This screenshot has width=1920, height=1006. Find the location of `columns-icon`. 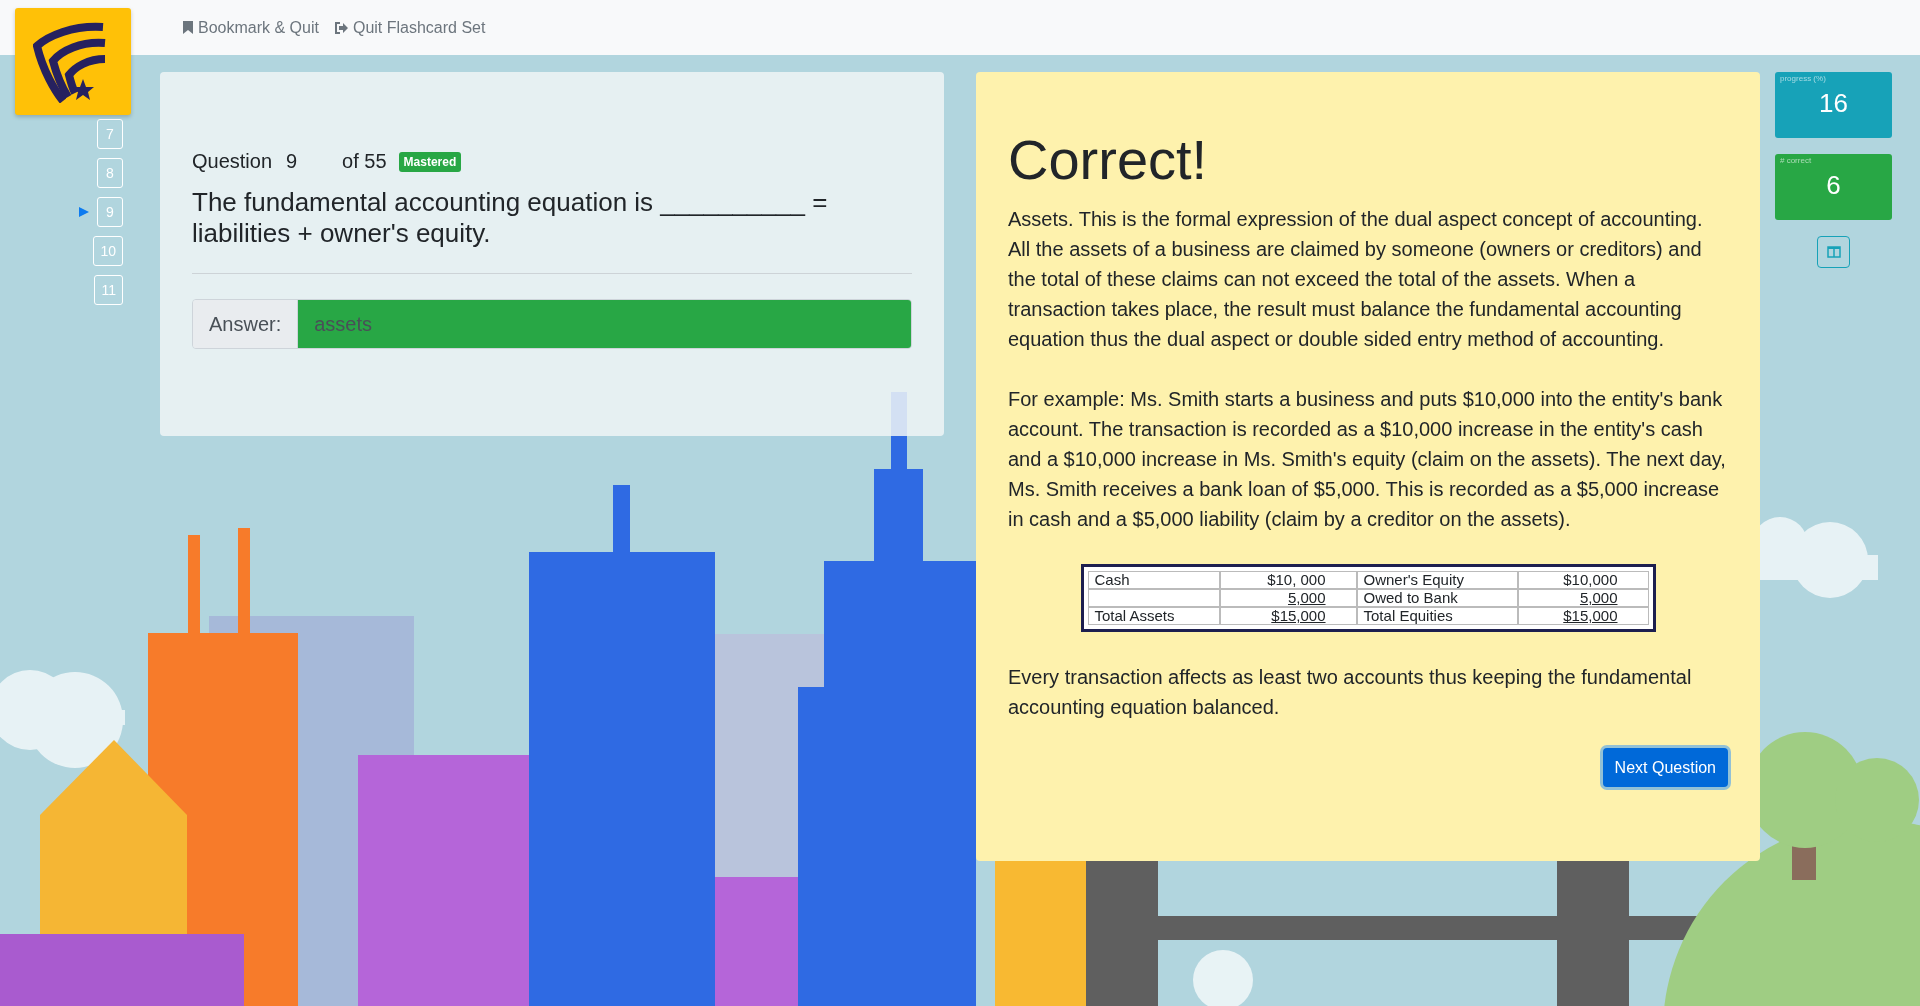

columns-icon is located at coordinates (1833, 252).